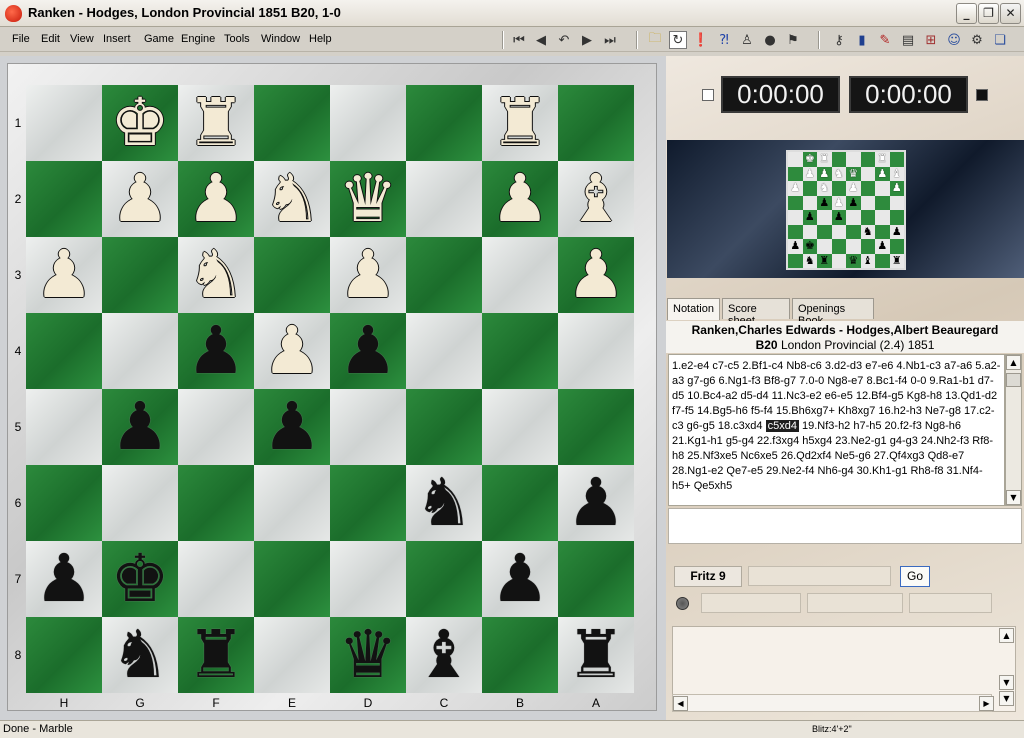  I want to click on menu-engine: Engine, so click(198, 39).